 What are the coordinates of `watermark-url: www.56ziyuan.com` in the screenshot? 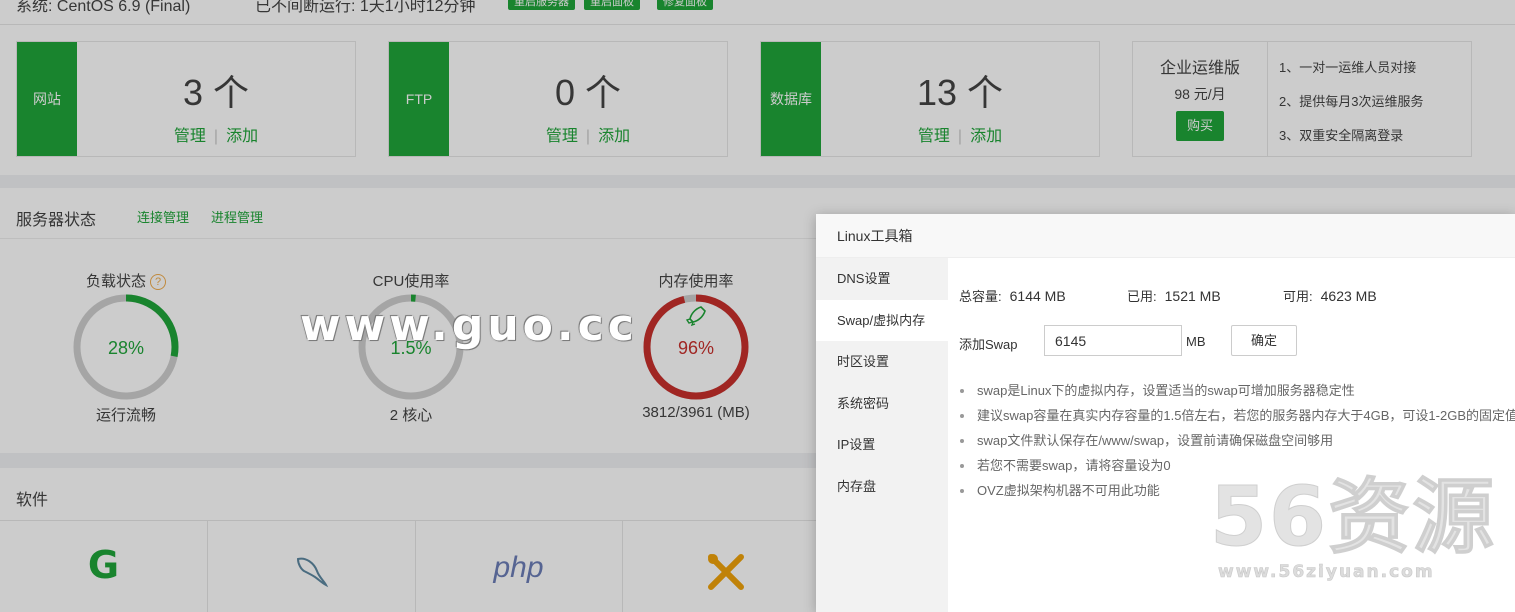 It's located at (1326, 572).